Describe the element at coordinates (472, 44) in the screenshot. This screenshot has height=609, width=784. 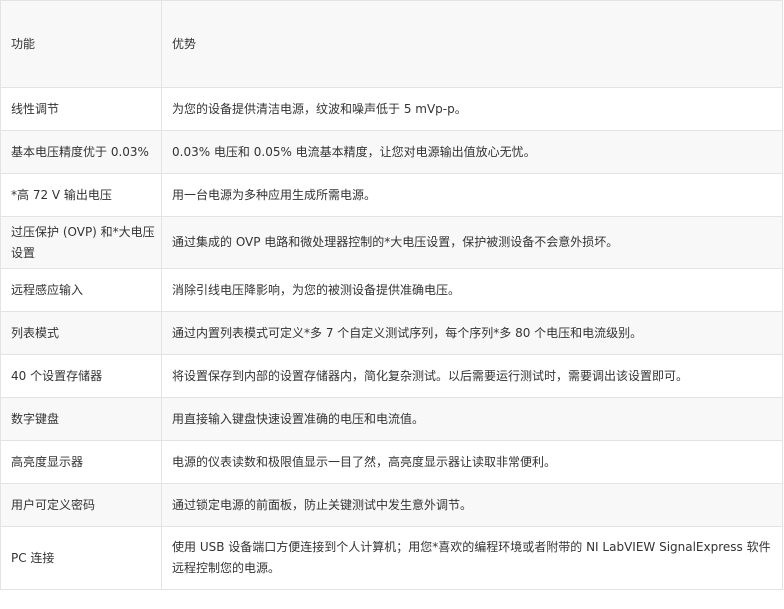
I see `header-advantage: 优势` at that location.